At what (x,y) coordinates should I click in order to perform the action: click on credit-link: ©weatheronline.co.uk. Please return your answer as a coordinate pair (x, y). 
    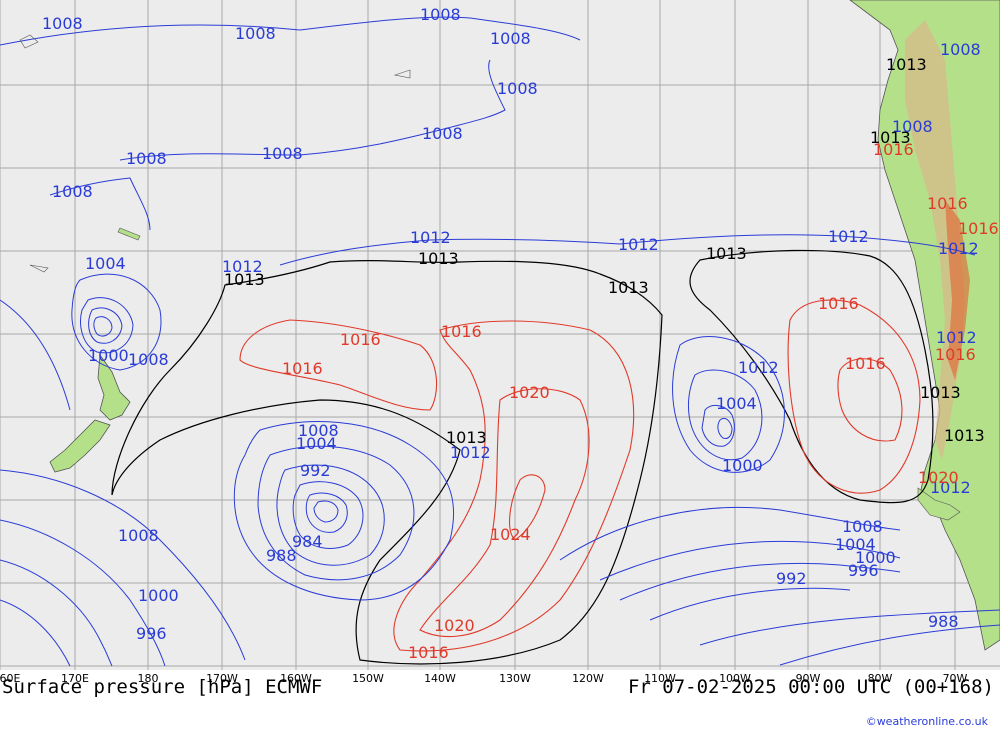
    Looking at the image, I should click on (927, 721).